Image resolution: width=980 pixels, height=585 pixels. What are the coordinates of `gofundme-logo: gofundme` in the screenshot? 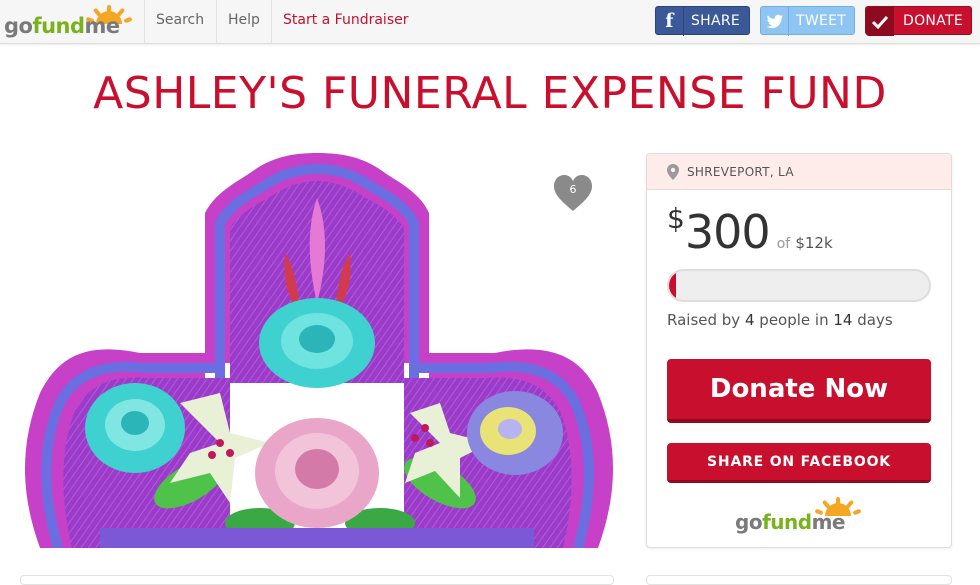 It's located at (68, 22).